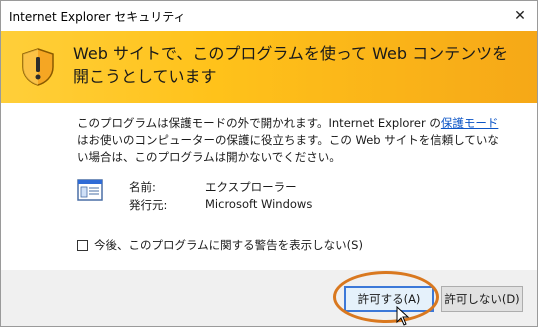 The image size is (538, 327). I want to click on application-icon, so click(90, 190).